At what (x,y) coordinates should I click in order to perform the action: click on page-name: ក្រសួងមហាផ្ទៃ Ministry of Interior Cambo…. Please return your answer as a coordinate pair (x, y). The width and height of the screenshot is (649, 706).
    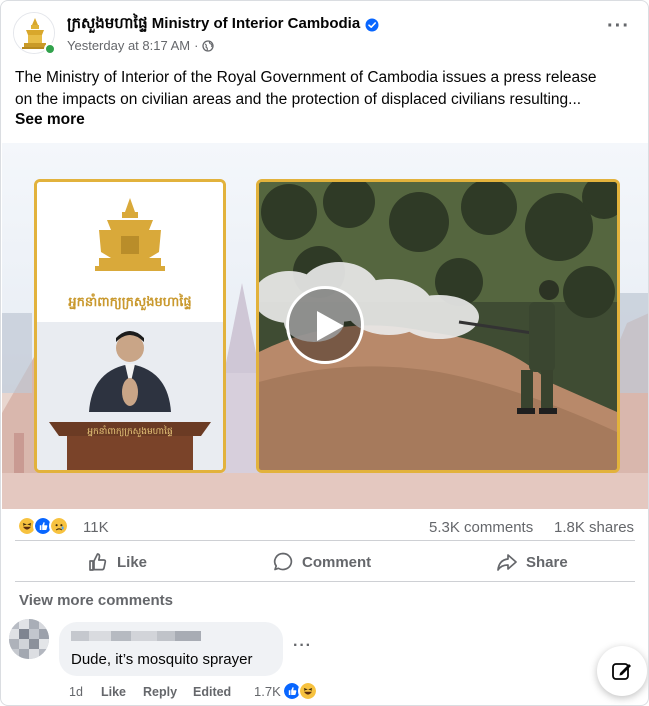
    Looking at the image, I should click on (213, 25).